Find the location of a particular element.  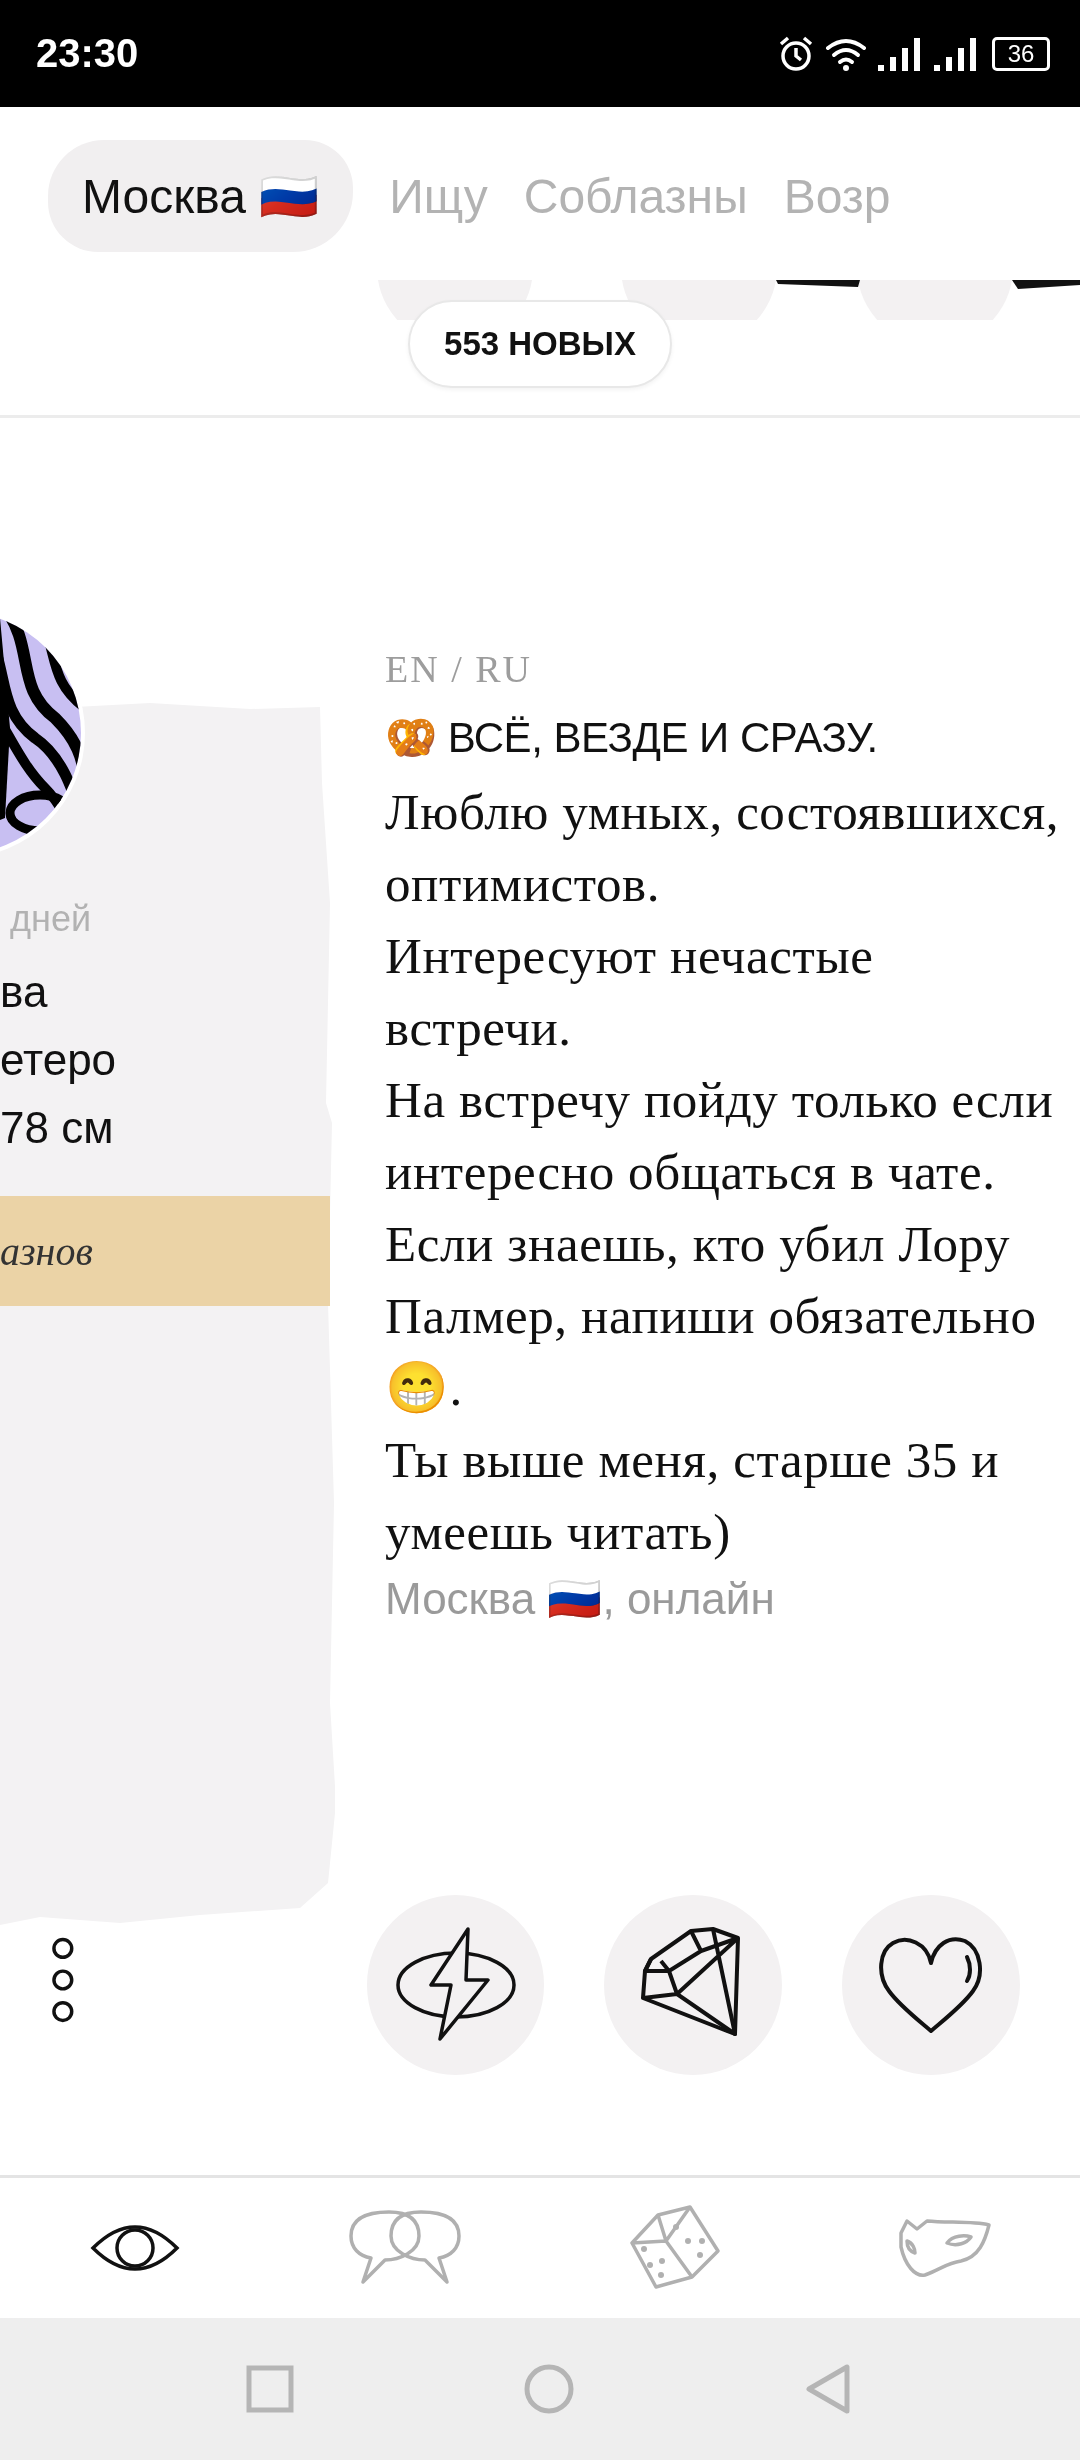

tab: Соблазны is located at coordinates (635, 196).